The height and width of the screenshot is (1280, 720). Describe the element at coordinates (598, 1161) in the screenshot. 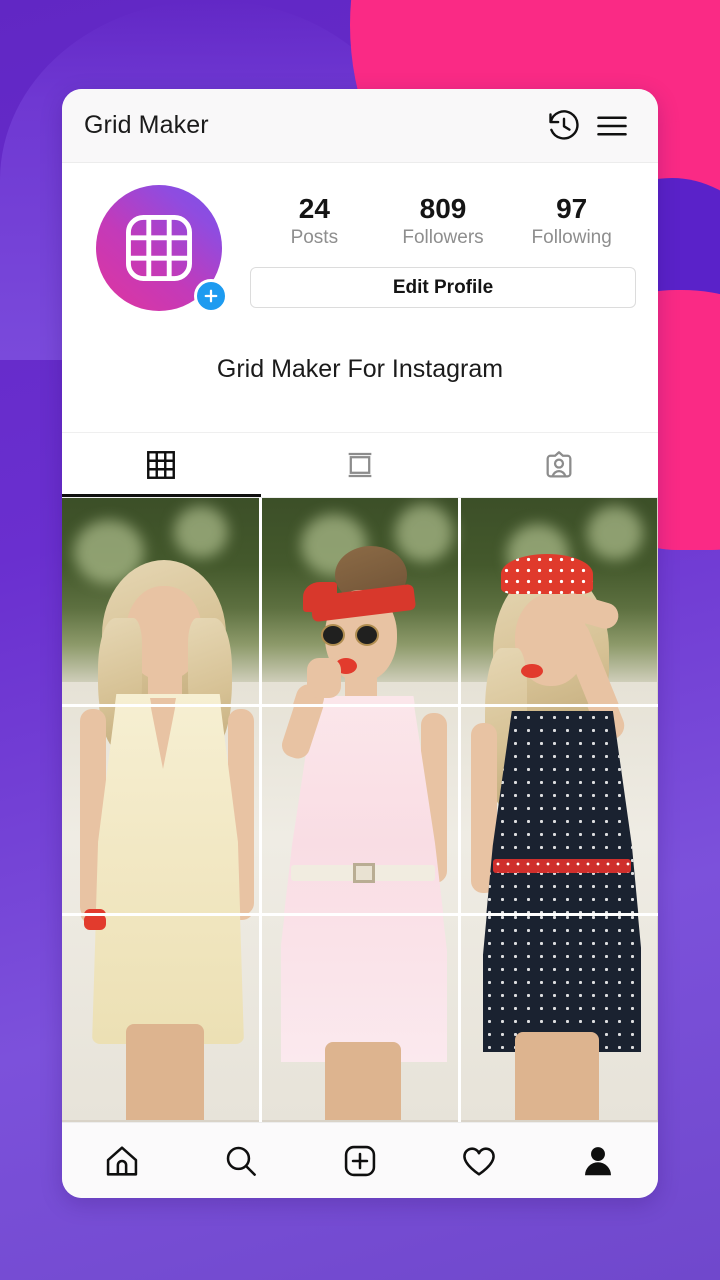

I see `person-filled-icon` at that location.